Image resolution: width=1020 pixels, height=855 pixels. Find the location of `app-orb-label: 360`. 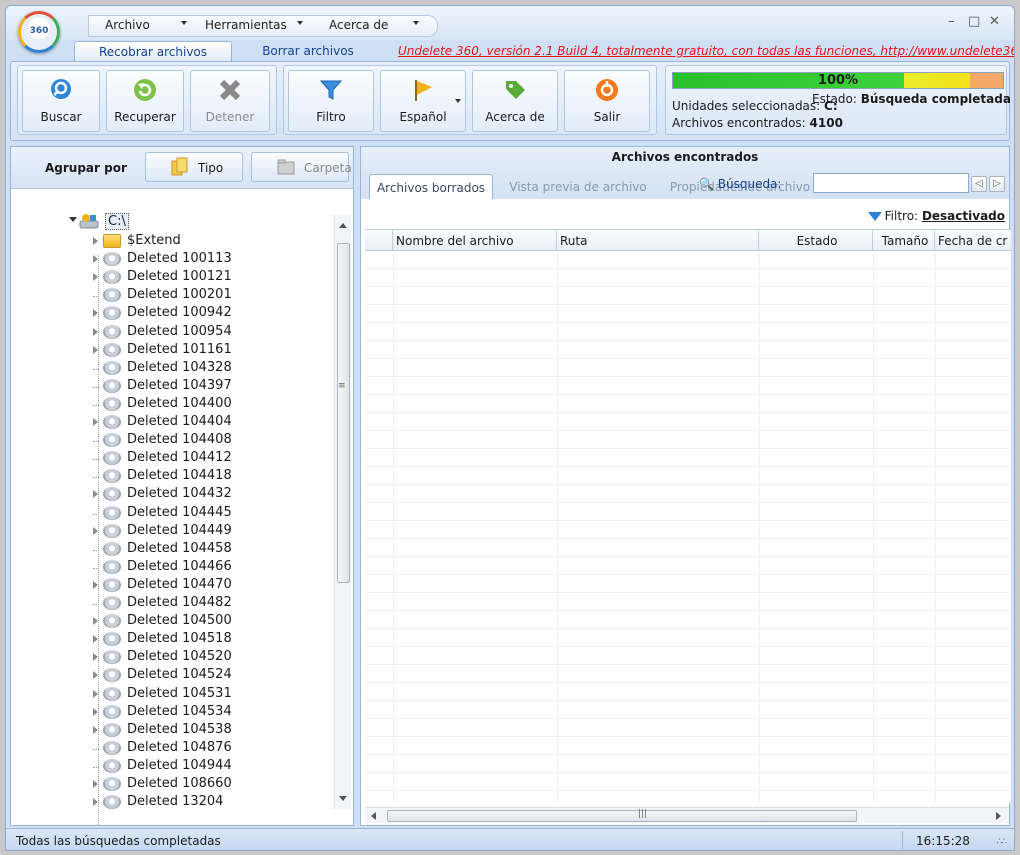

app-orb-label: 360 is located at coordinates (39, 31).